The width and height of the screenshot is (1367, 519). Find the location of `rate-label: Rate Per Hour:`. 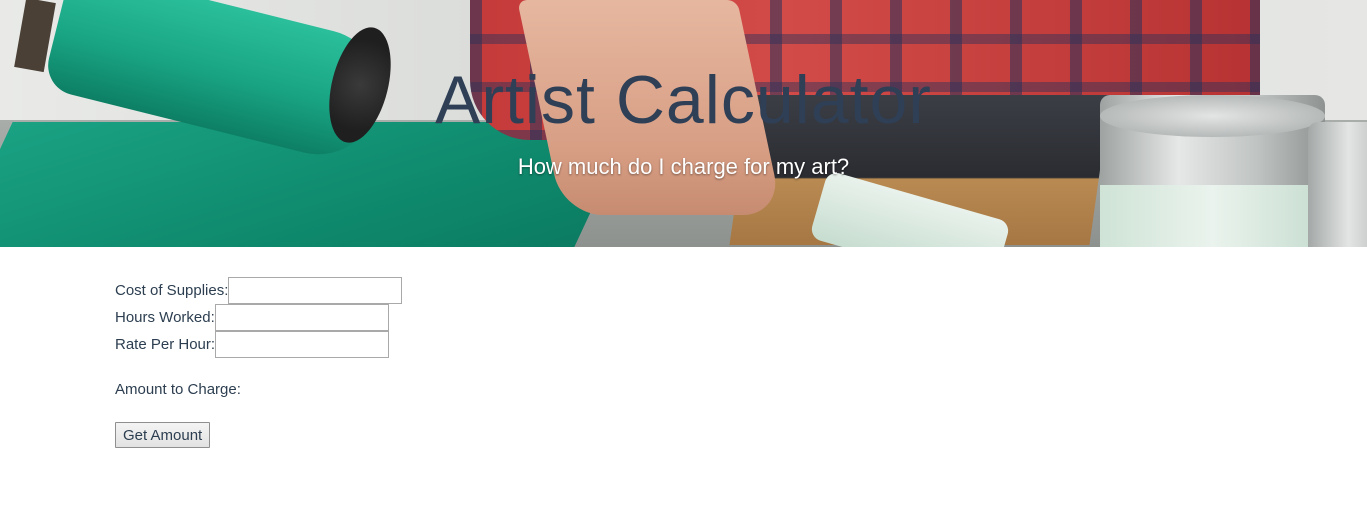

rate-label: Rate Per Hour: is located at coordinates (165, 344).